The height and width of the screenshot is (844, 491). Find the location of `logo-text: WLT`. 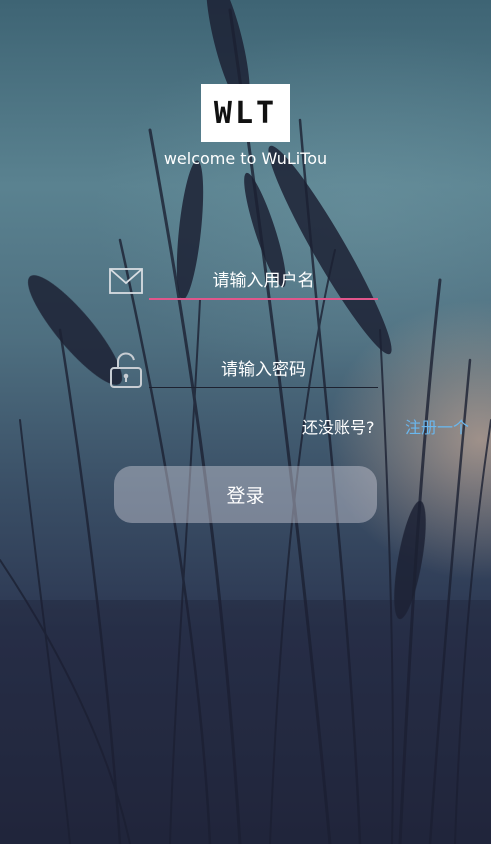

logo-text: WLT is located at coordinates (245, 113).